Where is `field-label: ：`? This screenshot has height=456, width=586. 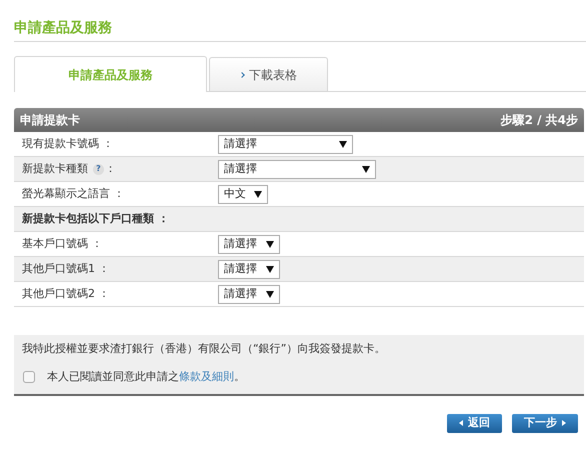
field-label: ： is located at coordinates (110, 168).